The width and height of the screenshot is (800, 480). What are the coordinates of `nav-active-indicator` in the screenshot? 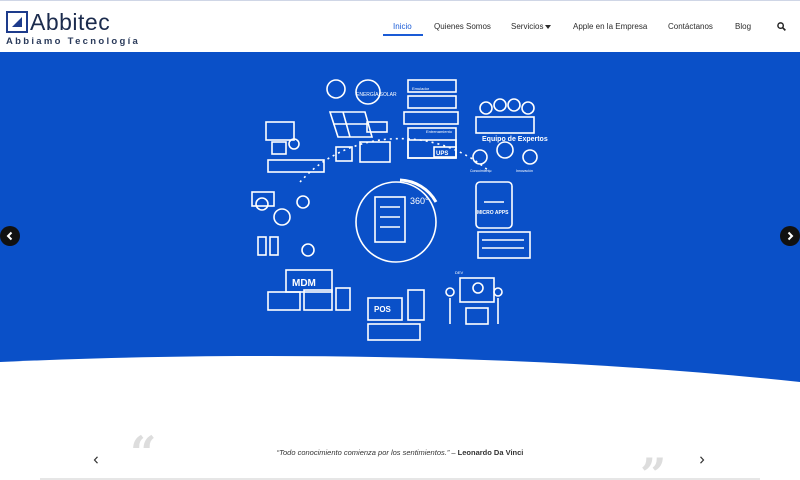 It's located at (403, 35).